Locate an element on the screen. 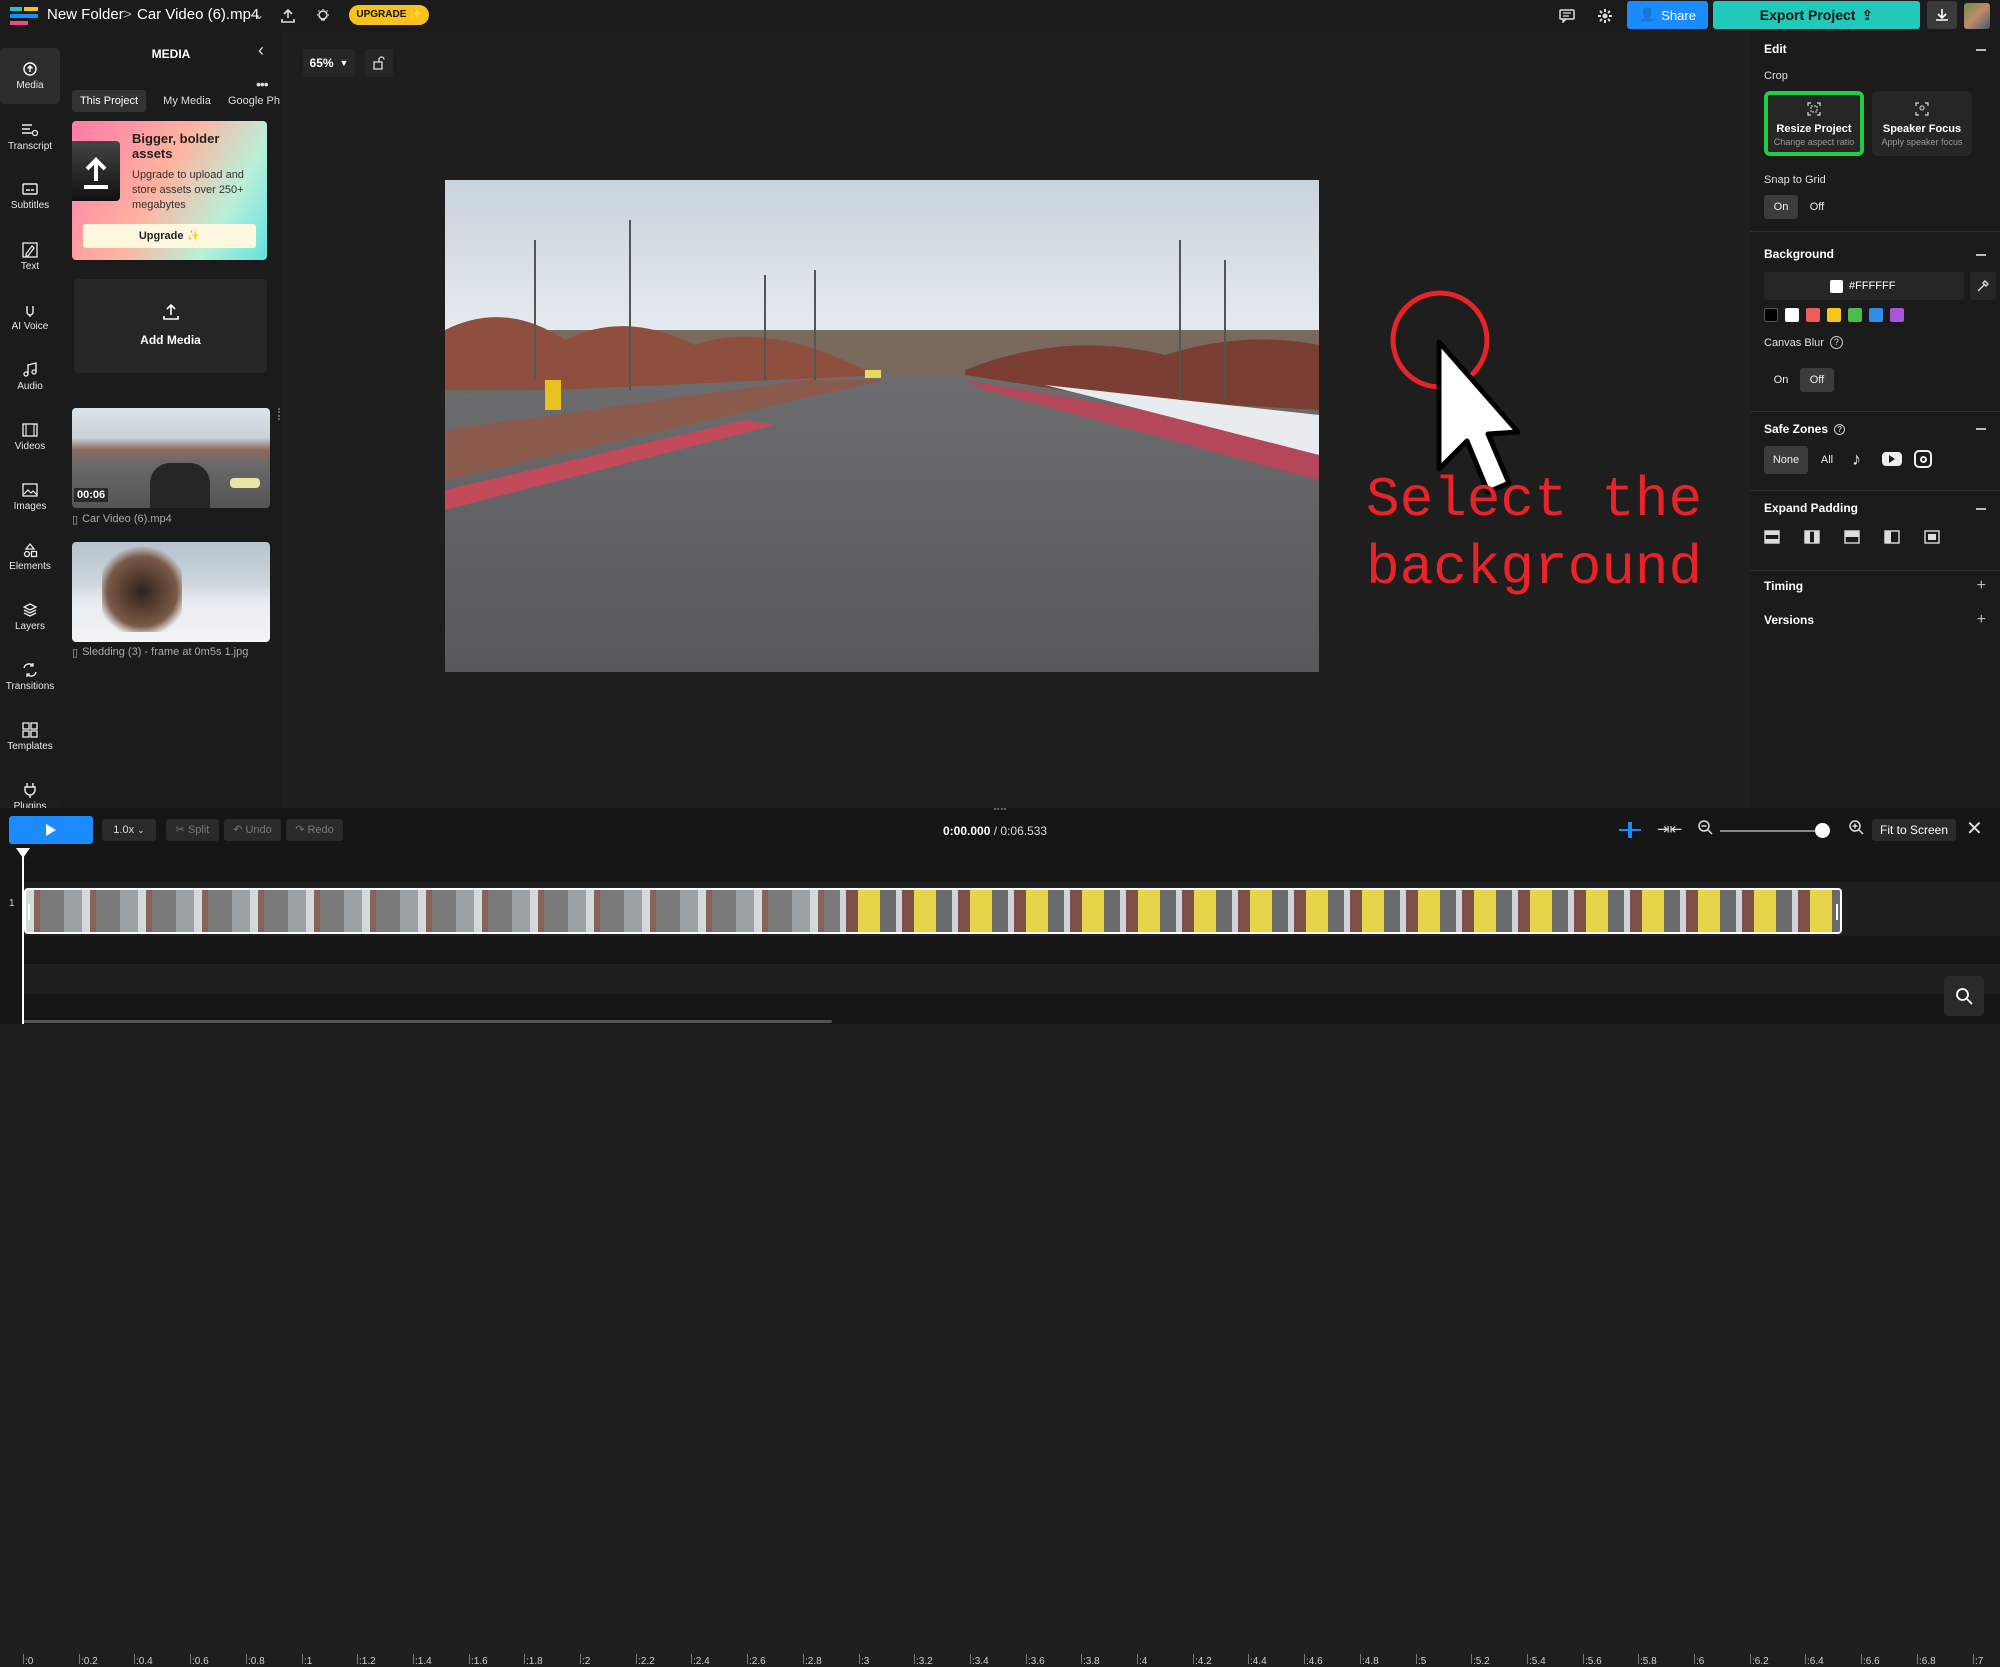 The width and height of the screenshot is (2000, 1667). collapse-padding-icon is located at coordinates (1981, 509).